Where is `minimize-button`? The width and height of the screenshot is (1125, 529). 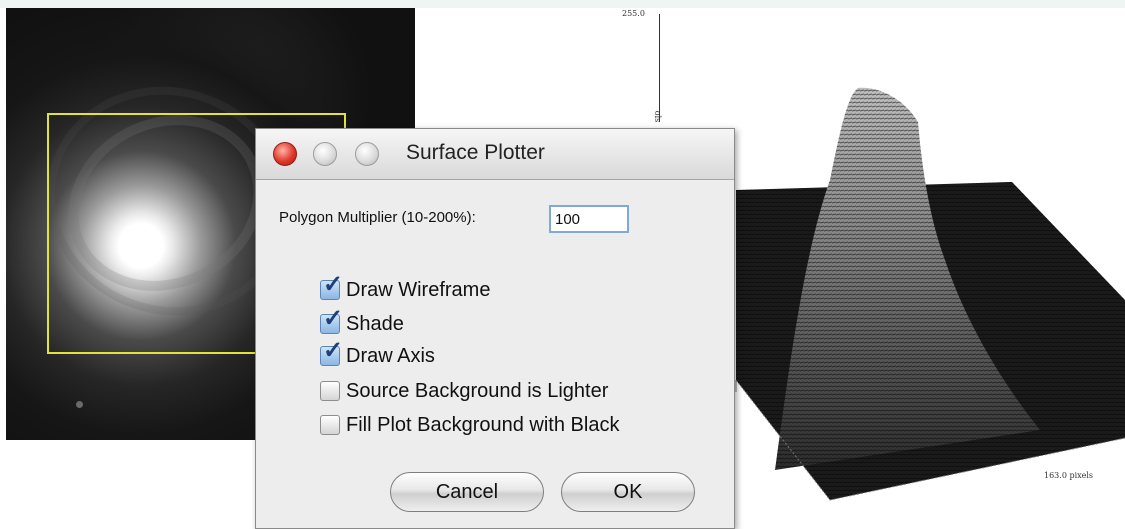 minimize-button is located at coordinates (325, 154).